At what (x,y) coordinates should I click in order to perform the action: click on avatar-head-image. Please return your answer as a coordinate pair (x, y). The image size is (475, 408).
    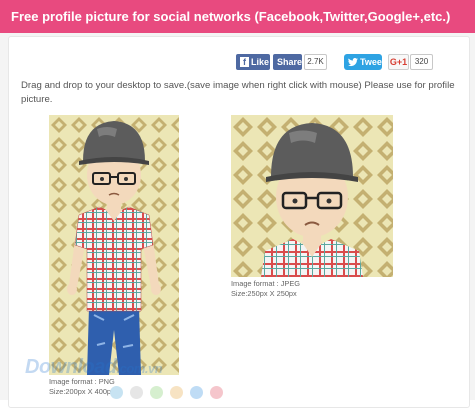
    Looking at the image, I should click on (312, 196).